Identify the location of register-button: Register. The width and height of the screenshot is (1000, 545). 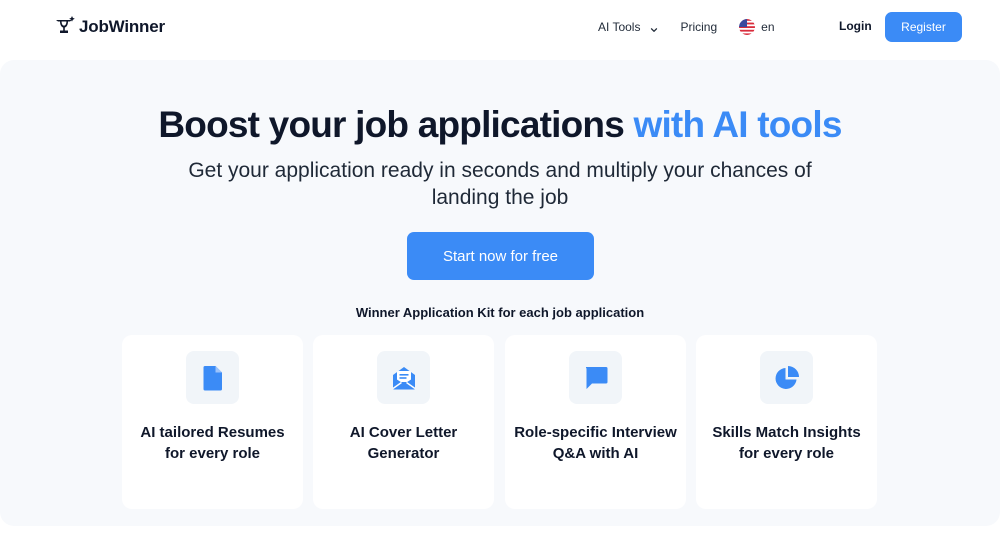
(923, 27).